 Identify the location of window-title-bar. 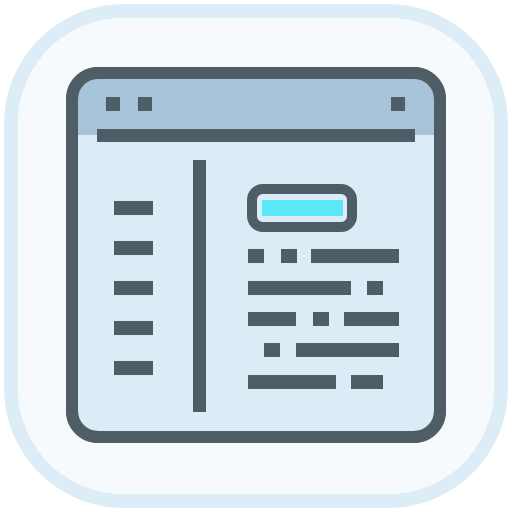
(256, 107).